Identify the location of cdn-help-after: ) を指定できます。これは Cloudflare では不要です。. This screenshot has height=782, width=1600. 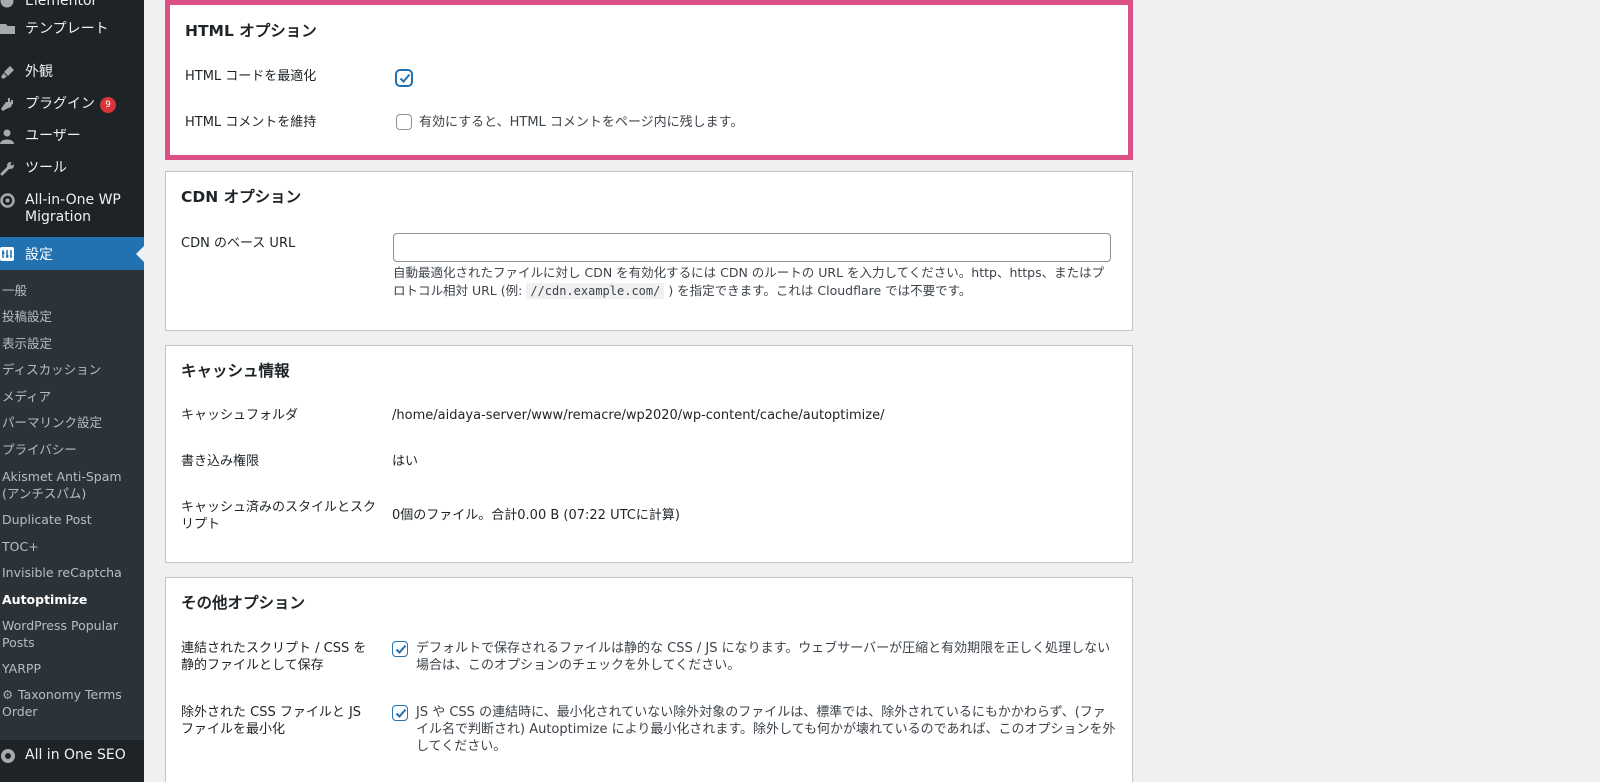
(818, 290).